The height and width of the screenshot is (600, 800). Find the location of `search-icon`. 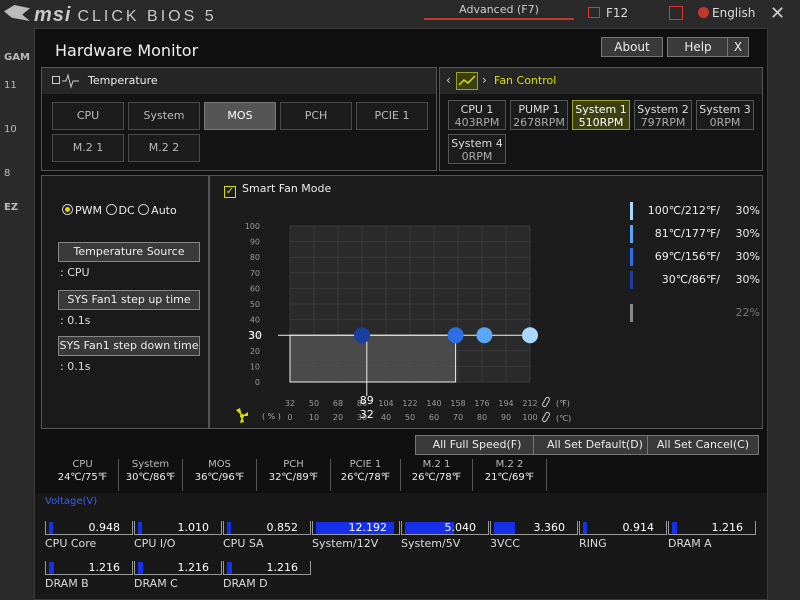

search-icon is located at coordinates (676, 13).